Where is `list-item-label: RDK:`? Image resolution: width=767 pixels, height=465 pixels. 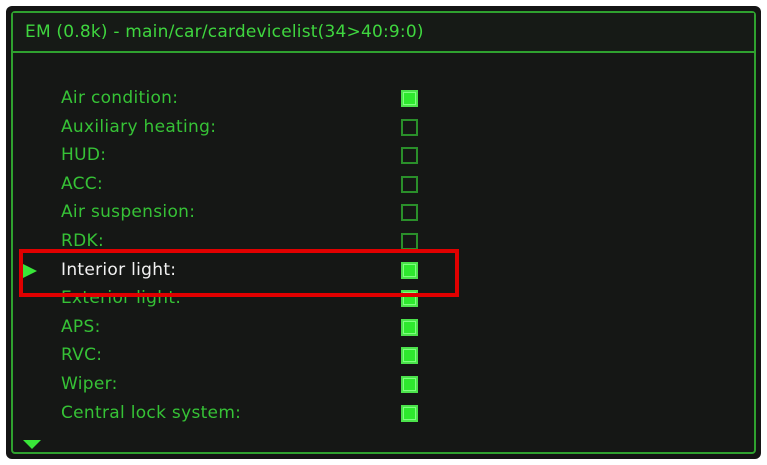
list-item-label: RDK: is located at coordinates (82, 241).